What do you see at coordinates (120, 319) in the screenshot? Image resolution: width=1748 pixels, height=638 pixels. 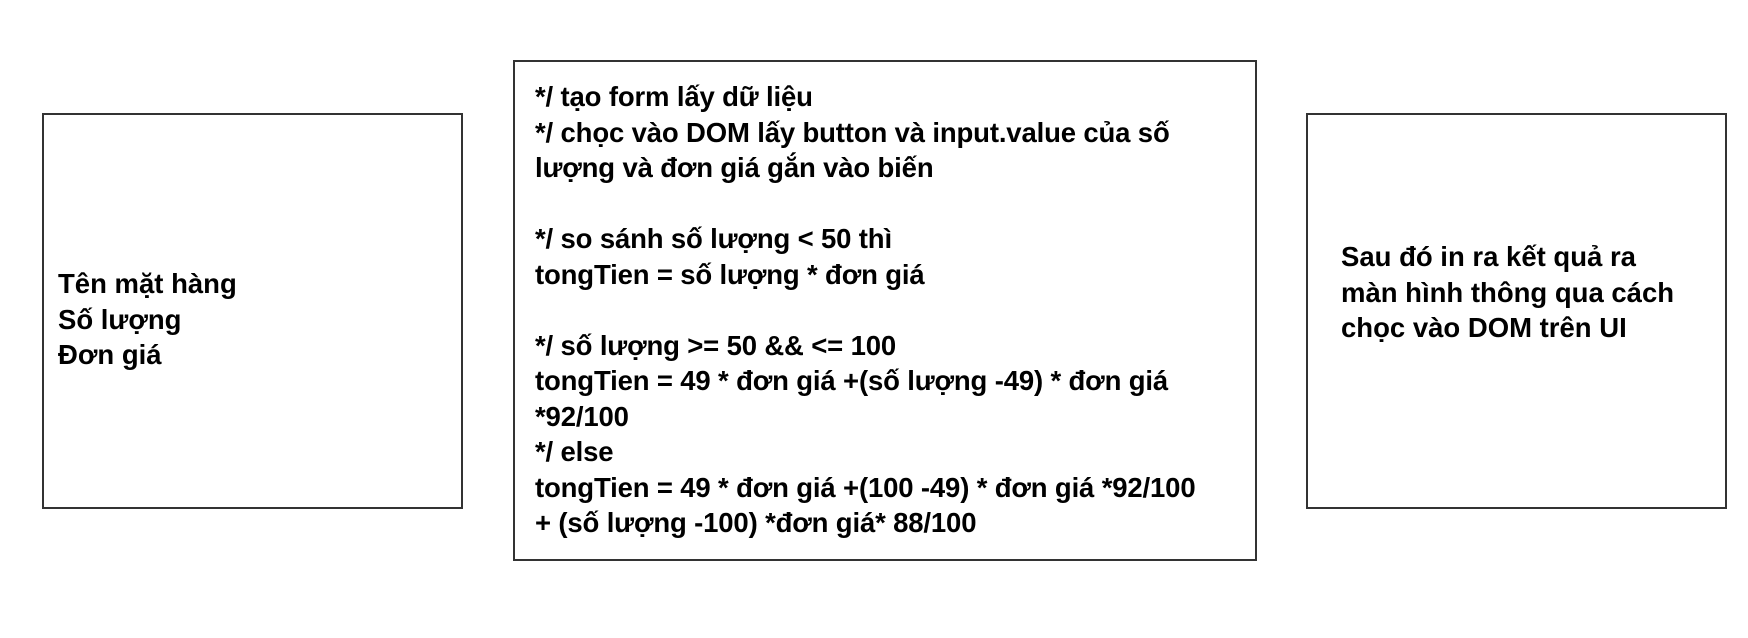 I see `input-line-quantity: Số lượng` at bounding box center [120, 319].